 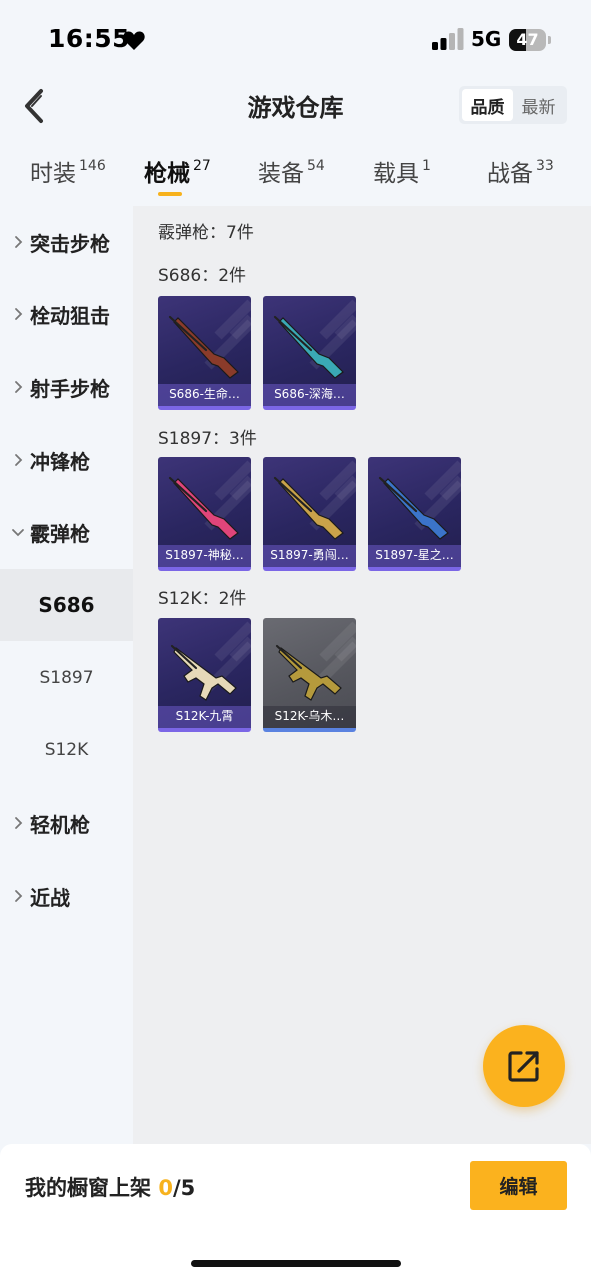 I want to click on sidebar-item-bolt-sniper: 栓动狙击, so click(x=66, y=314).